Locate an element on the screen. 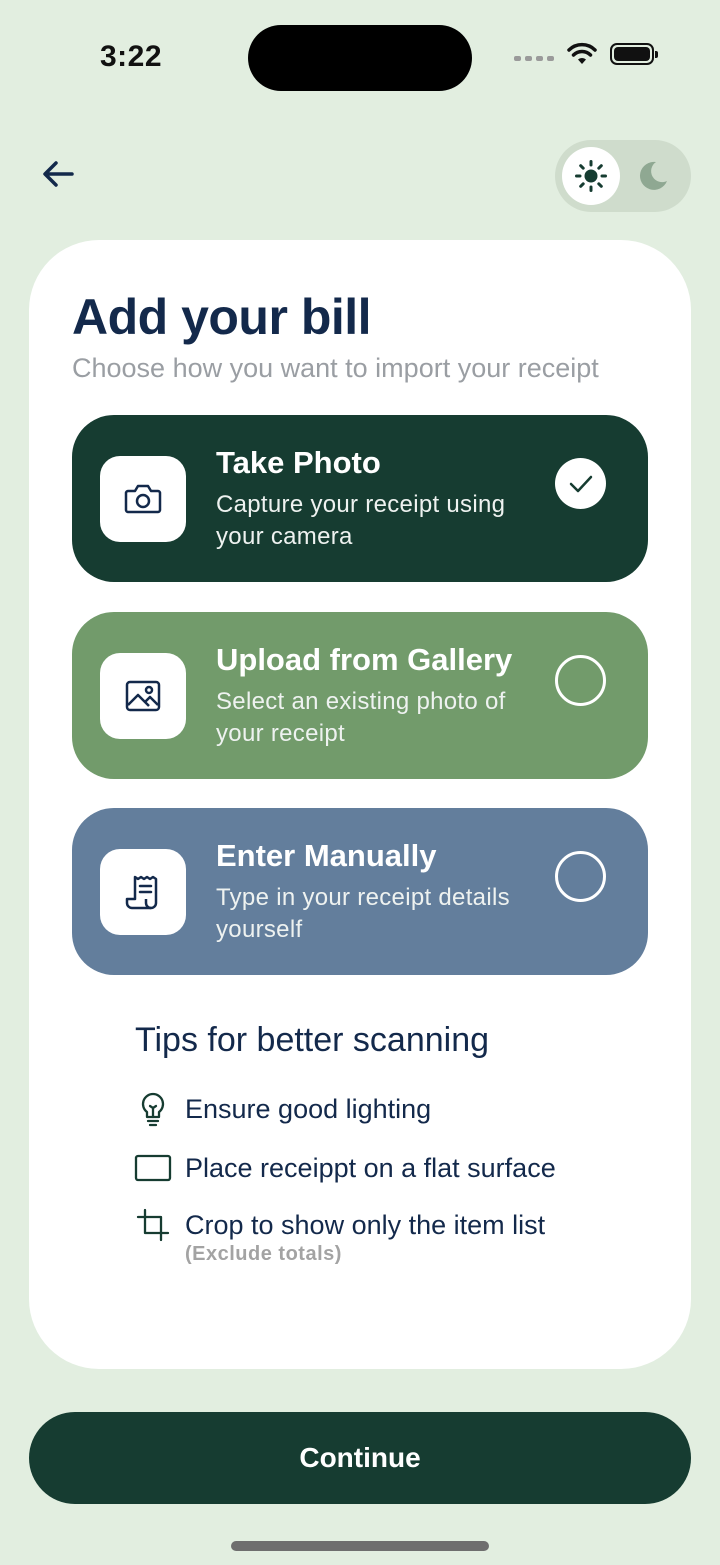 The width and height of the screenshot is (720, 1565). tip-item: Place receippt on a flat surface is located at coordinates (344, 1168).